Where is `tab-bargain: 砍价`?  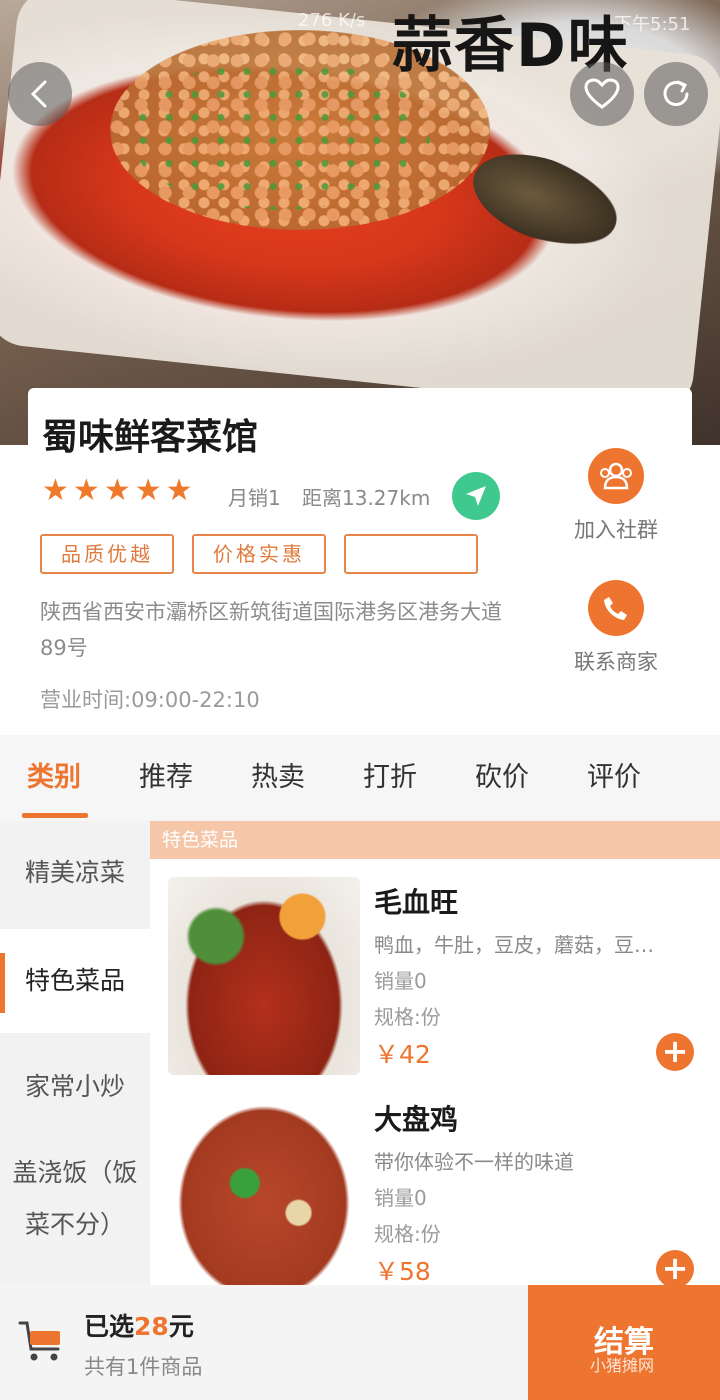
tab-bargain: 砍价 is located at coordinates (502, 774).